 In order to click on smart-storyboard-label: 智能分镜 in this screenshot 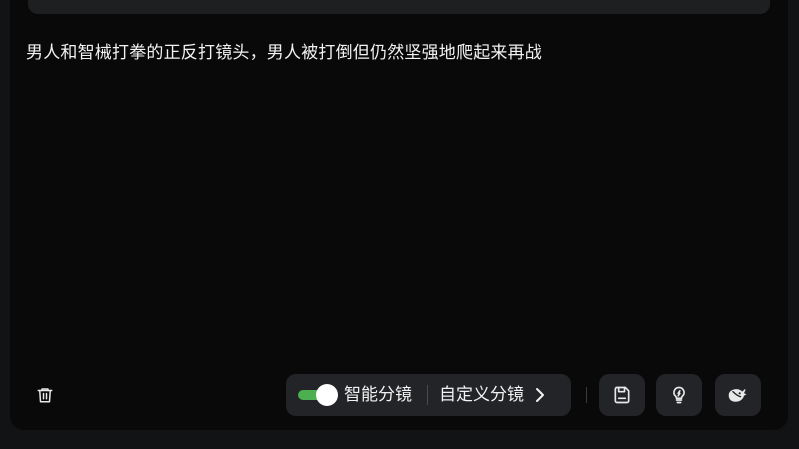, I will do `click(378, 395)`.